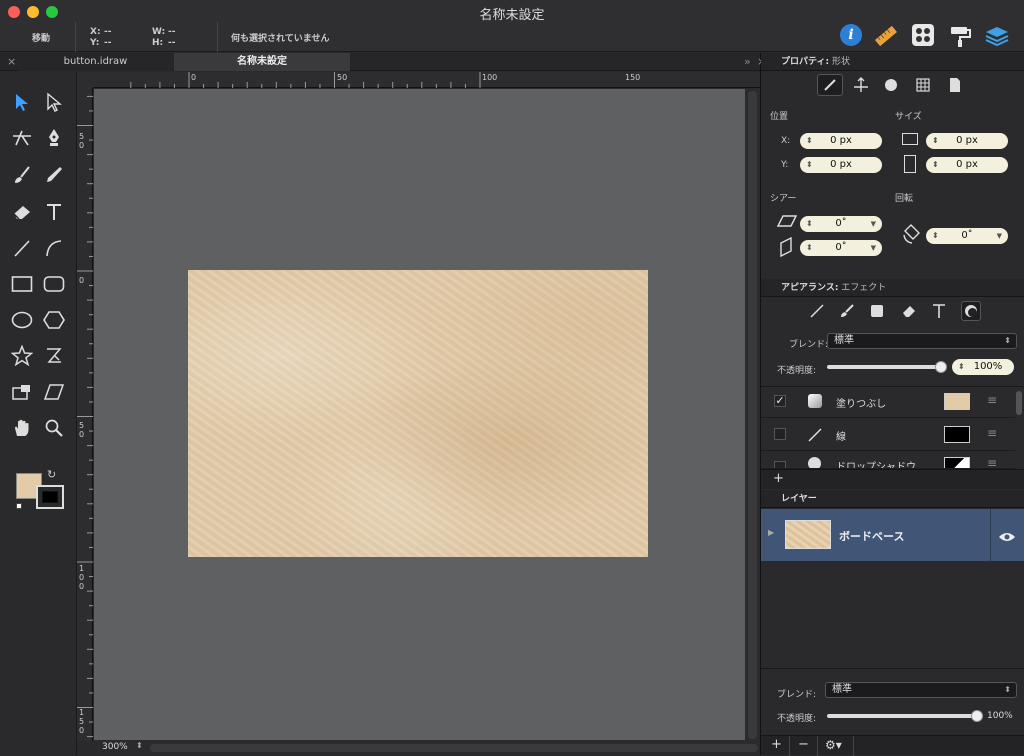 The image size is (1024, 756). What do you see at coordinates (888, 460) in the screenshot?
I see `effect-row-shadow: ドロップシャドウ ≡` at bounding box center [888, 460].